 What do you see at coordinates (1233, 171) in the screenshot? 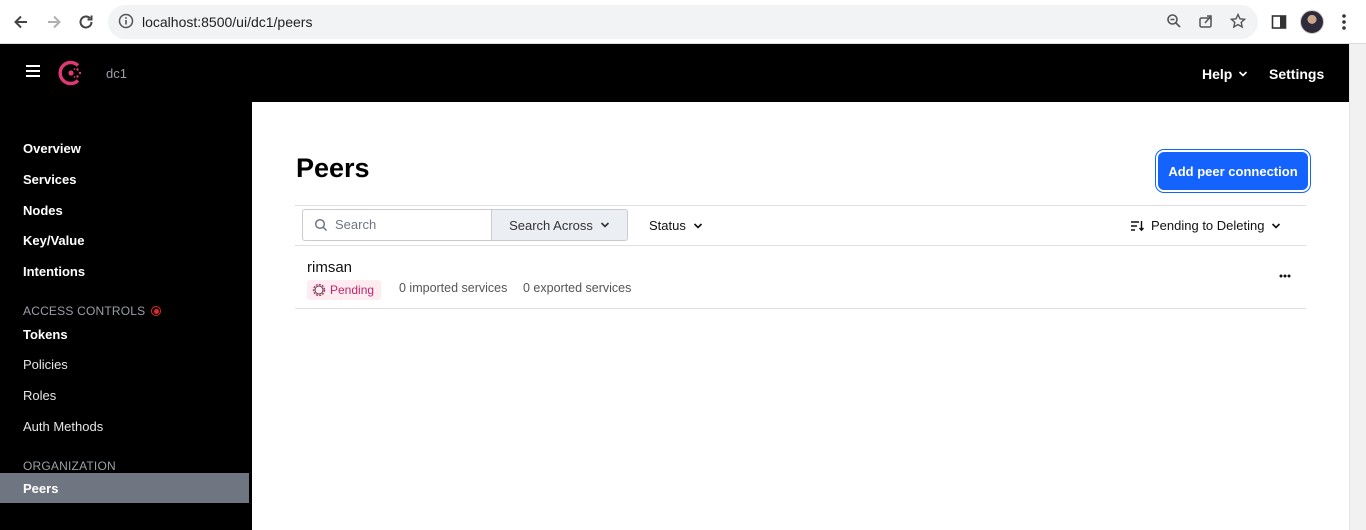
I see `add-peer-connection-button: Add peer connection` at bounding box center [1233, 171].